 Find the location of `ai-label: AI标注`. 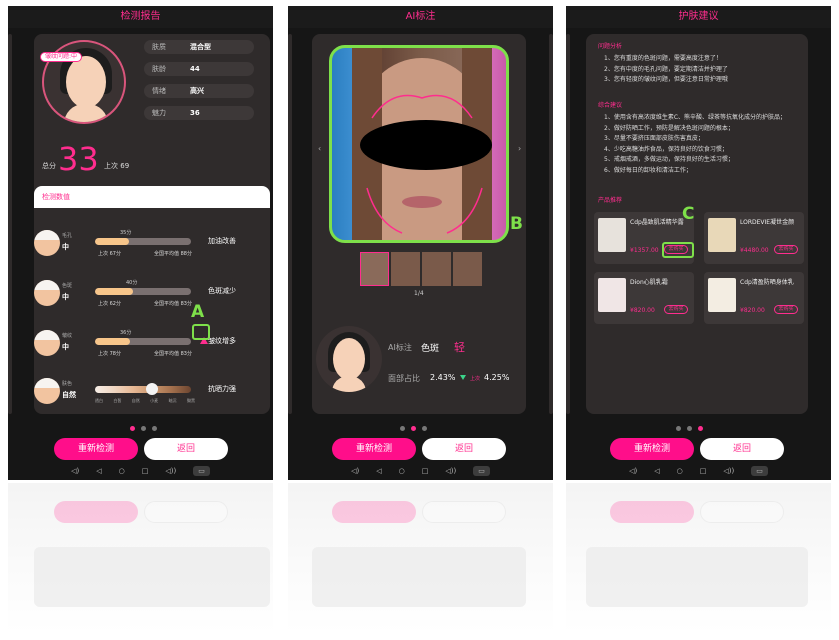

ai-label: AI标注 is located at coordinates (400, 347).